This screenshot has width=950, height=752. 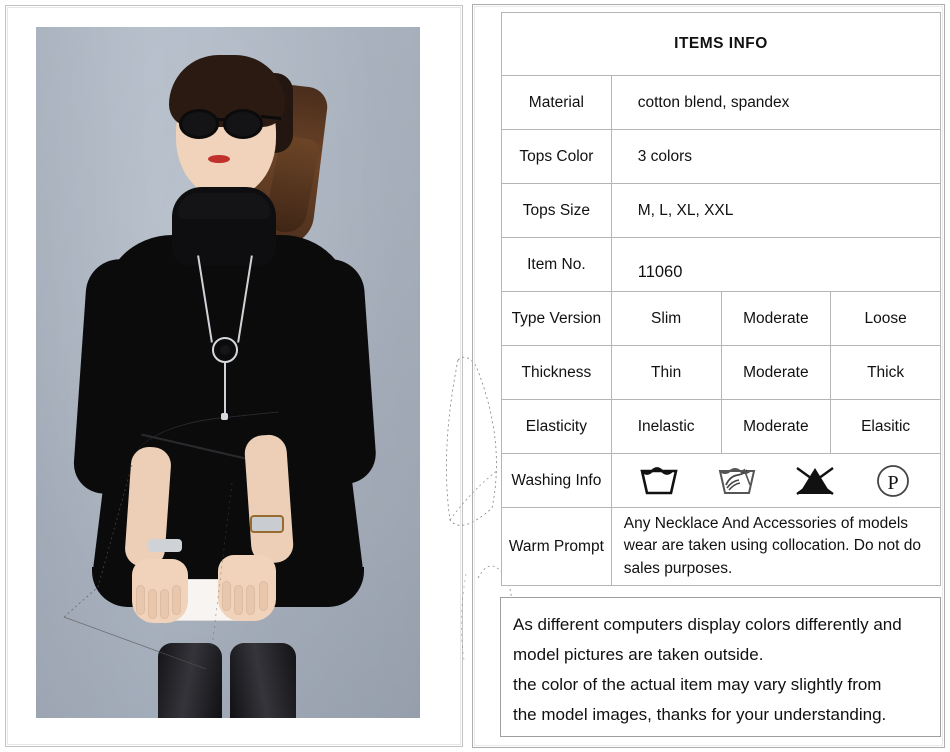 I want to click on table-row-thickness: Thickness Thin Moderate Thick, so click(x=721, y=372).